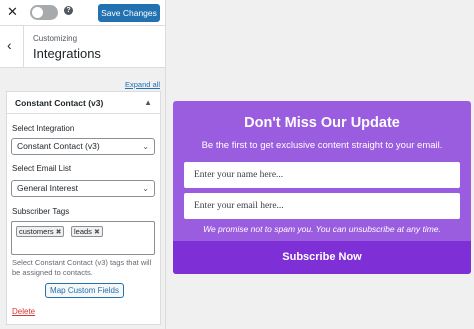 The width and height of the screenshot is (474, 329). I want to click on panel-header: ‹ Customizing Integrations, so click(82, 47).